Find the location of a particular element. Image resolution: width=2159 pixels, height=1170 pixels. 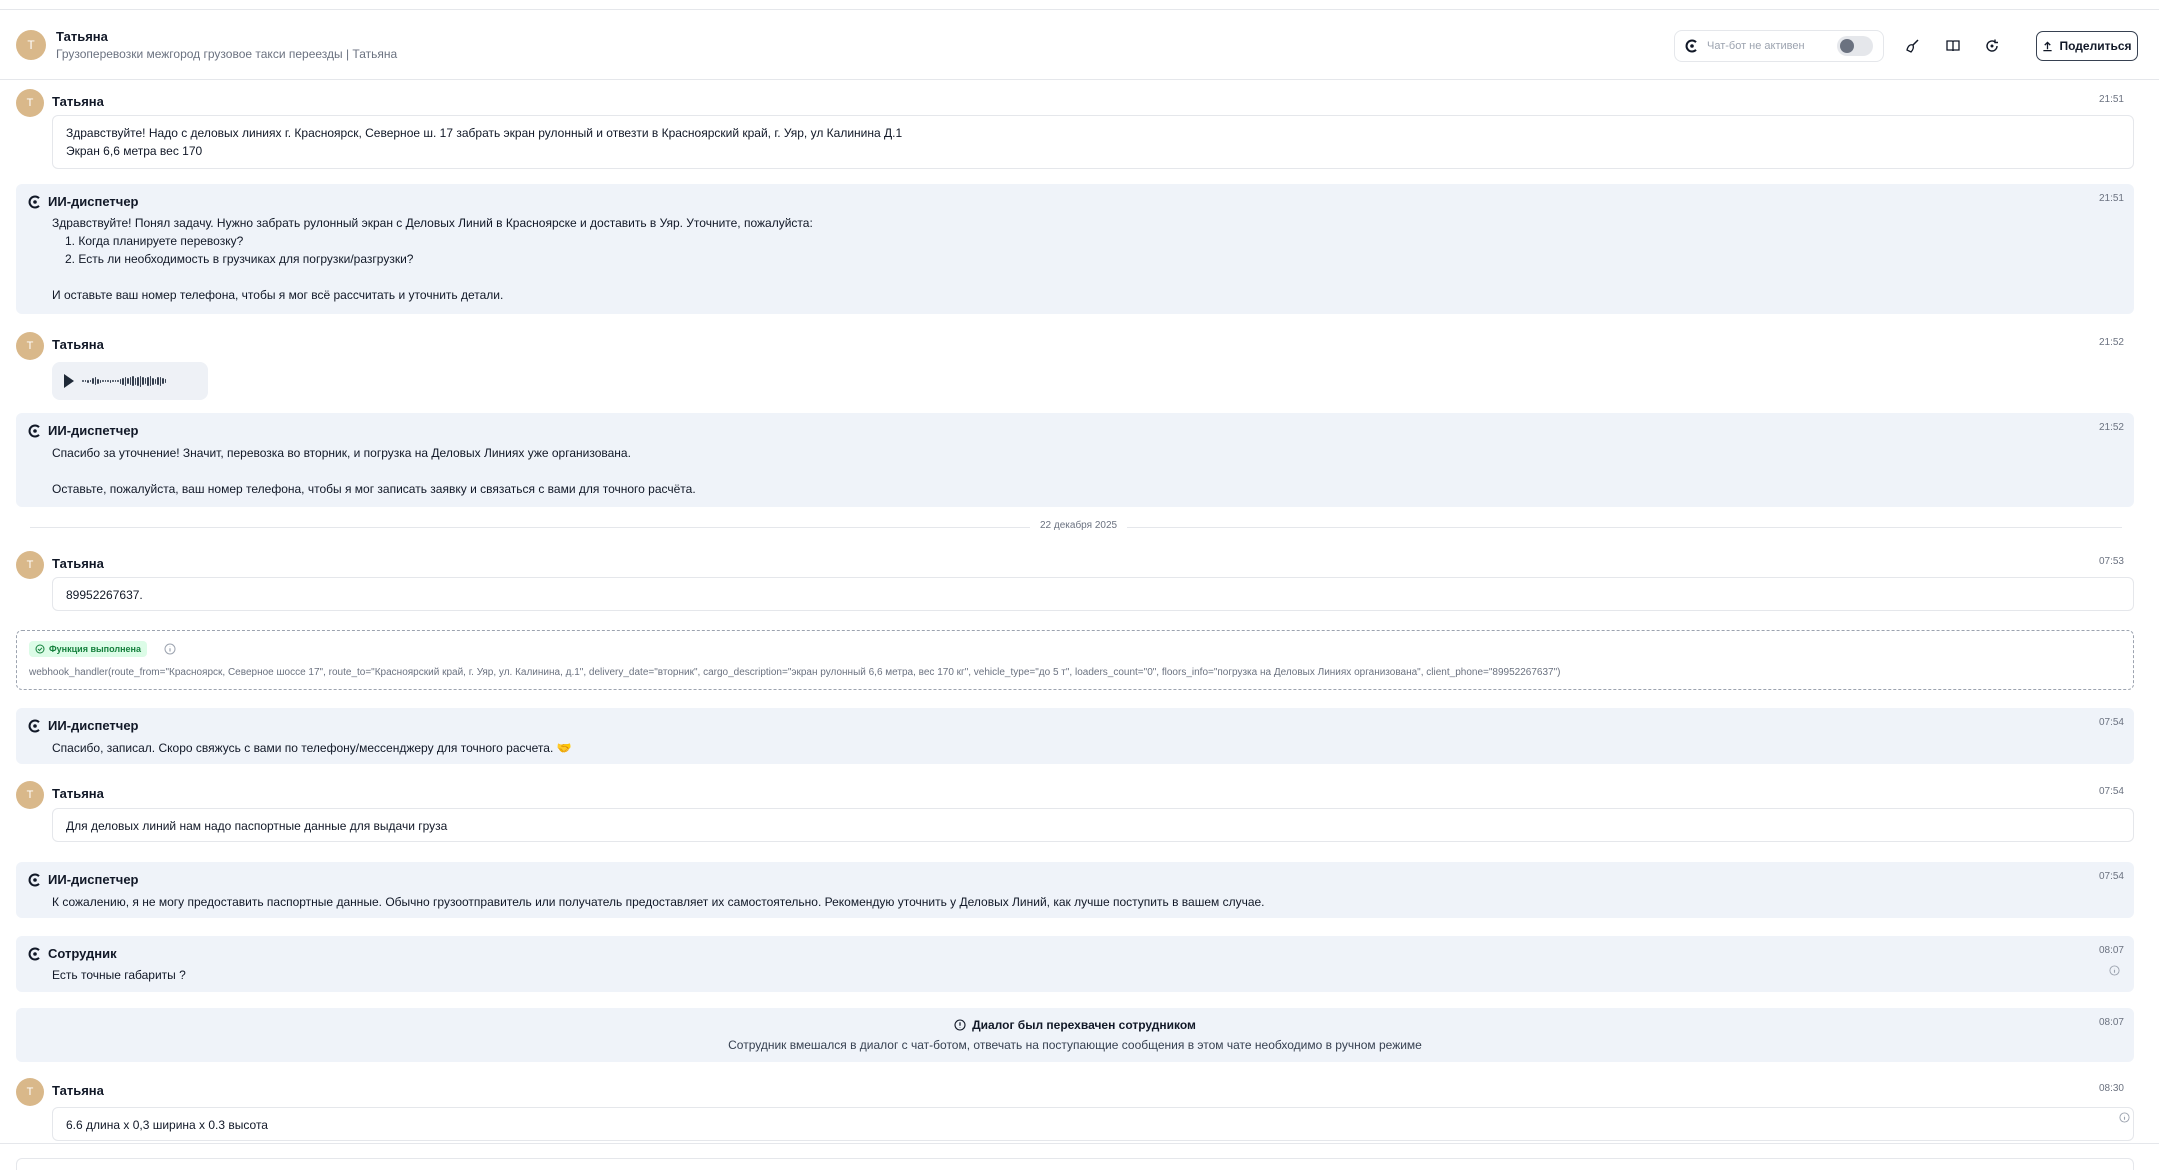

voice-message is located at coordinates (130, 381).